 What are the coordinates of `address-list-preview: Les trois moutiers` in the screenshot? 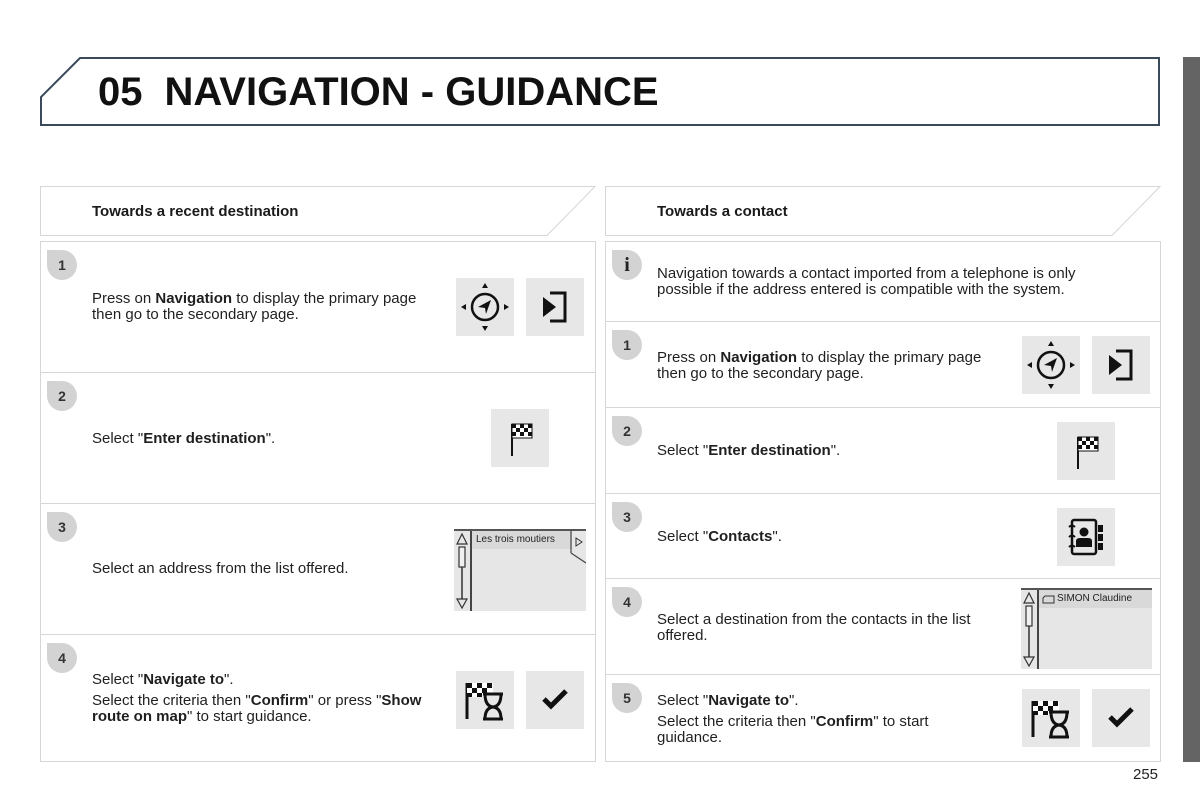 It's located at (520, 570).